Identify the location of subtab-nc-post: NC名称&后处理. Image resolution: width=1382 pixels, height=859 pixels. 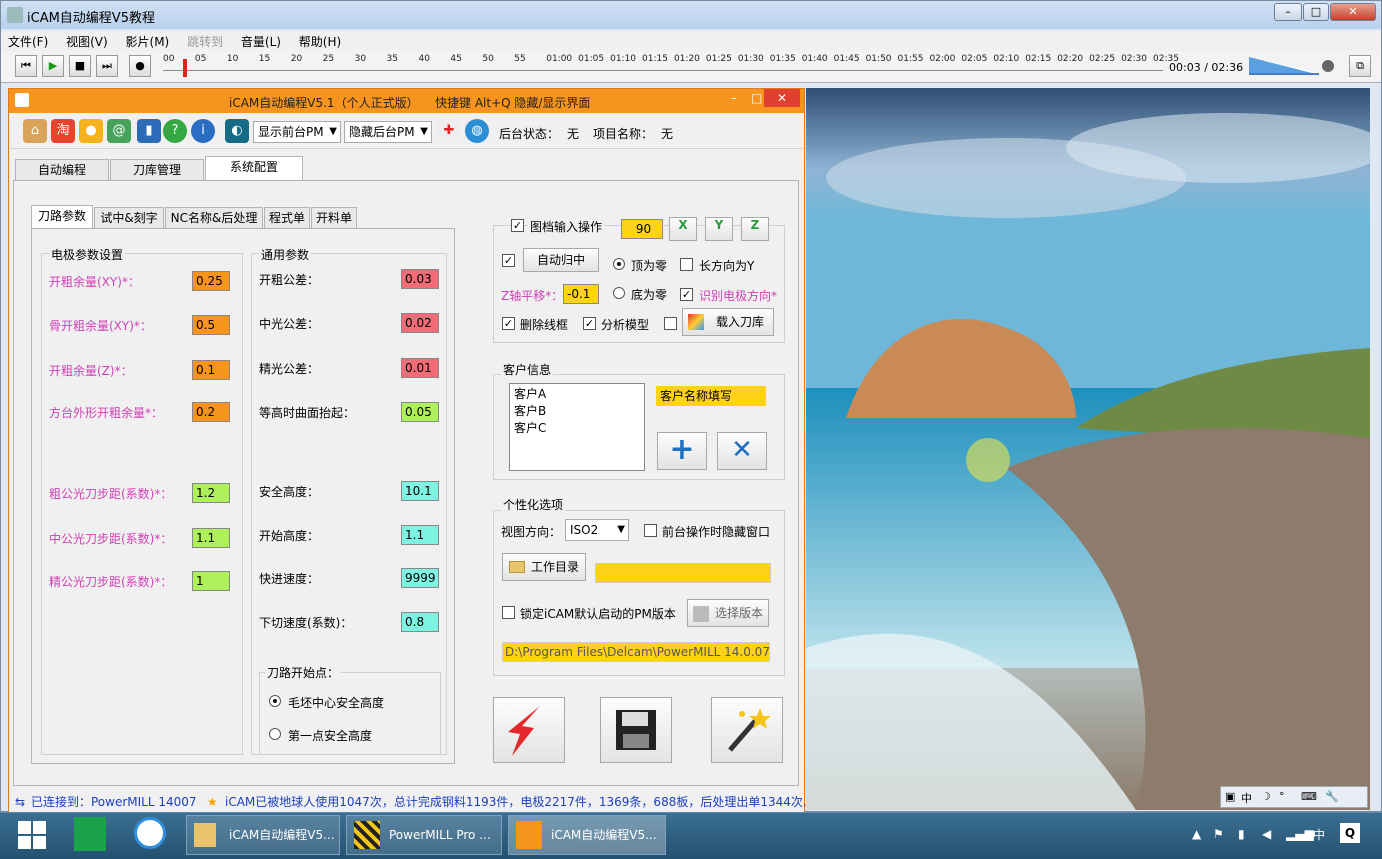
(214, 218).